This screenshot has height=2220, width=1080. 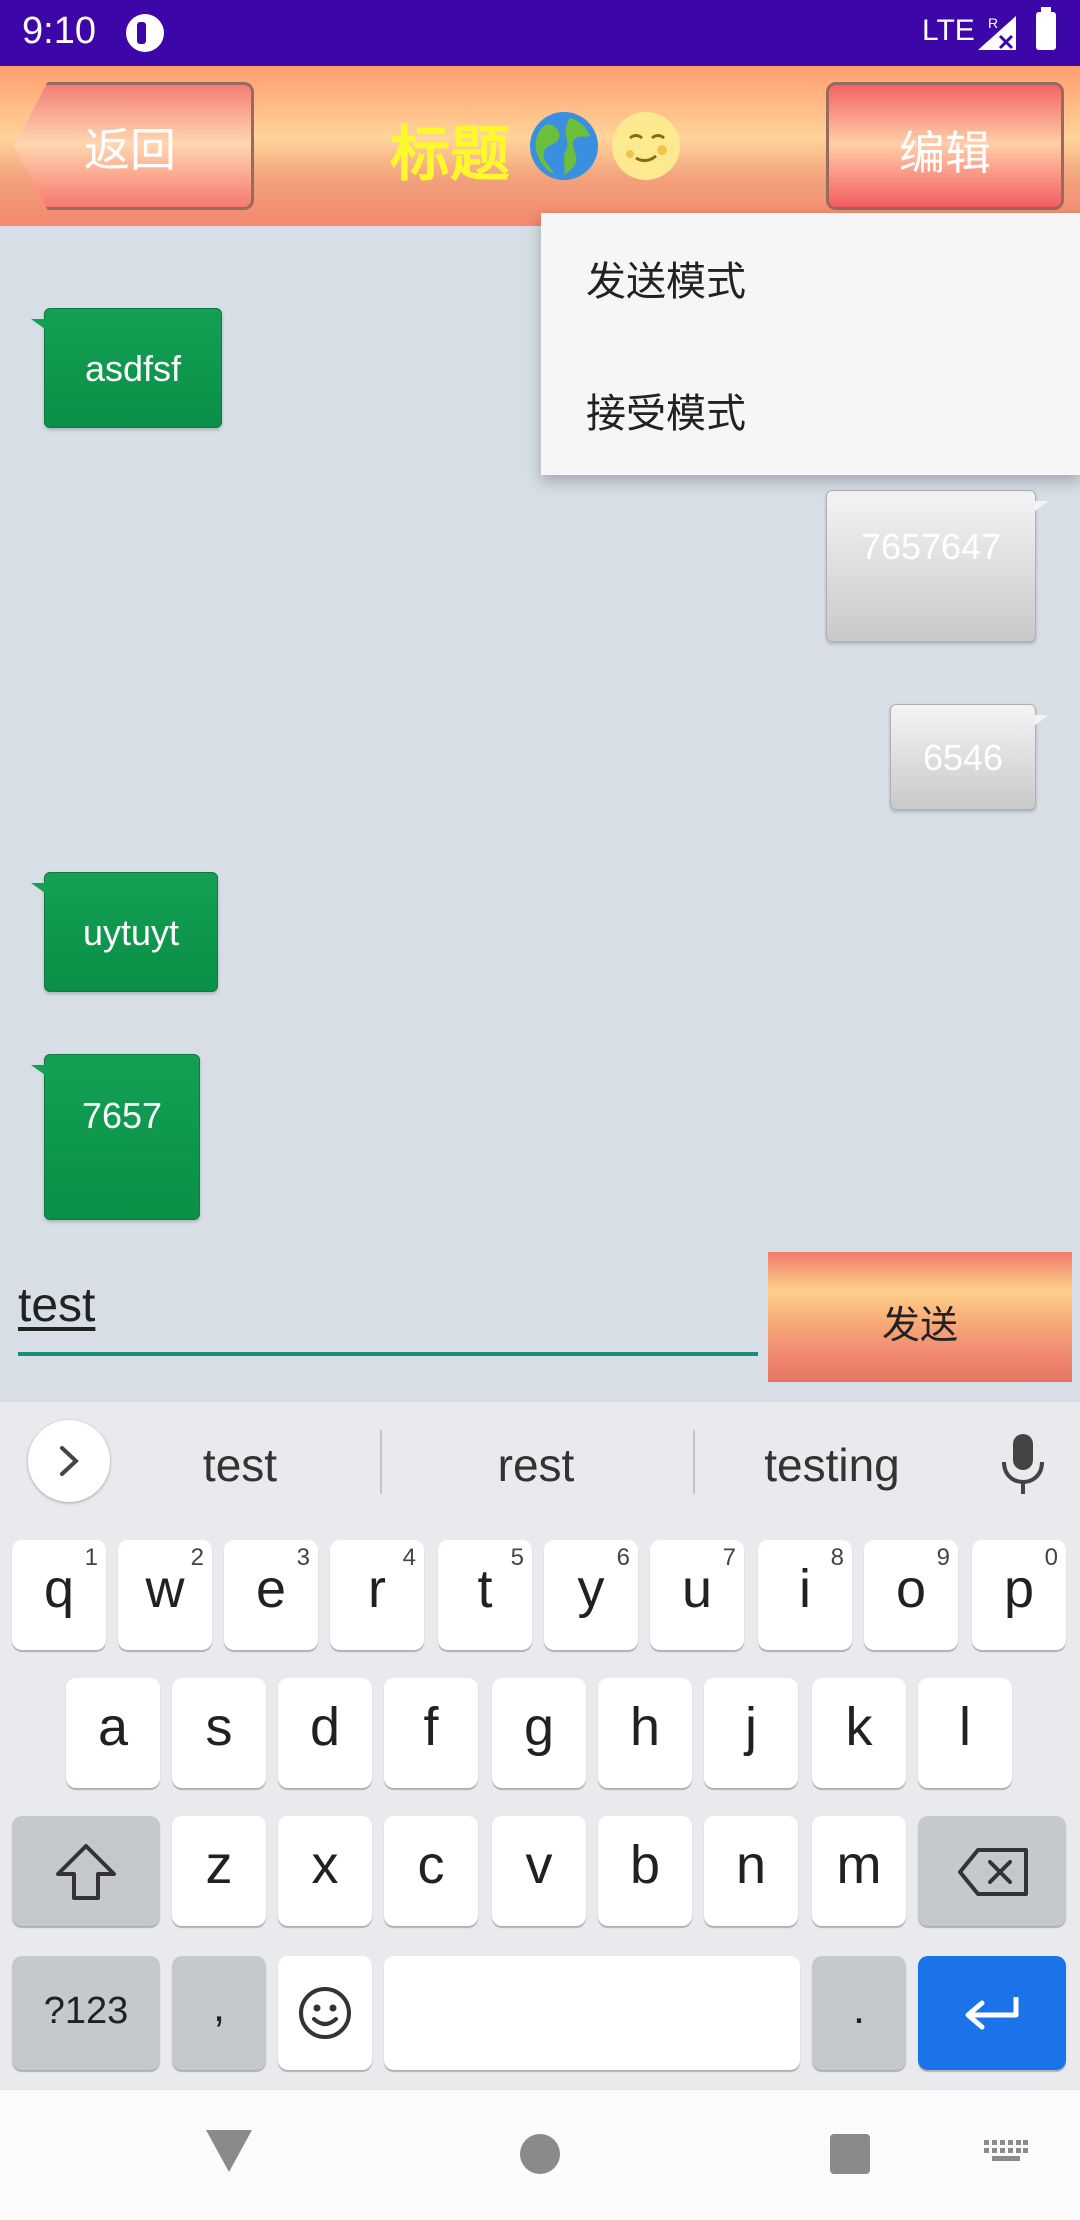 What do you see at coordinates (325, 1865) in the screenshot?
I see `key-label: x` at bounding box center [325, 1865].